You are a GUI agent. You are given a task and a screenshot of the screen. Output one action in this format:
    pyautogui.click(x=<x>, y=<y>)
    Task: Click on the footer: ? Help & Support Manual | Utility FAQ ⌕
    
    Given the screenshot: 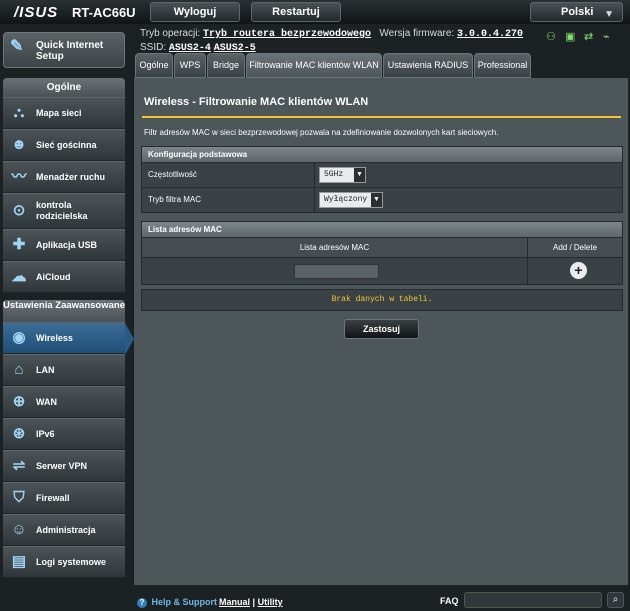 What is the action you would take?
    pyautogui.click(x=315, y=599)
    